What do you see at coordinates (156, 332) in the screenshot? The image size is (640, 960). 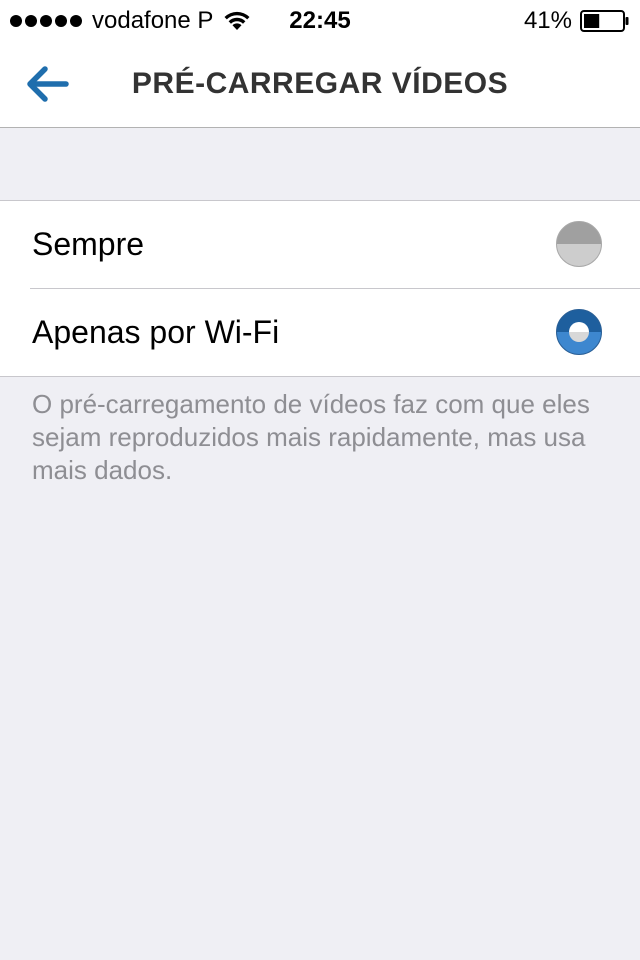 I see `option-label: Apenas por Wi-Fi` at bounding box center [156, 332].